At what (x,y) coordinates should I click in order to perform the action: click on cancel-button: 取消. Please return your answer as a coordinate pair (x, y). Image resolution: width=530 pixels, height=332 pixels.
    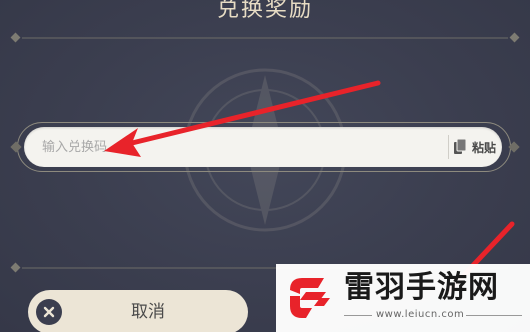
    Looking at the image, I should click on (138, 311).